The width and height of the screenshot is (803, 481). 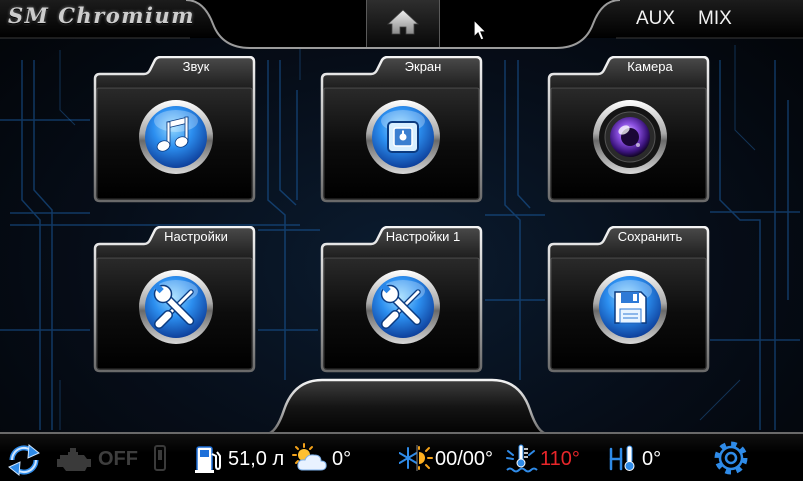 I want to click on engine-state: OFF, so click(x=118, y=459).